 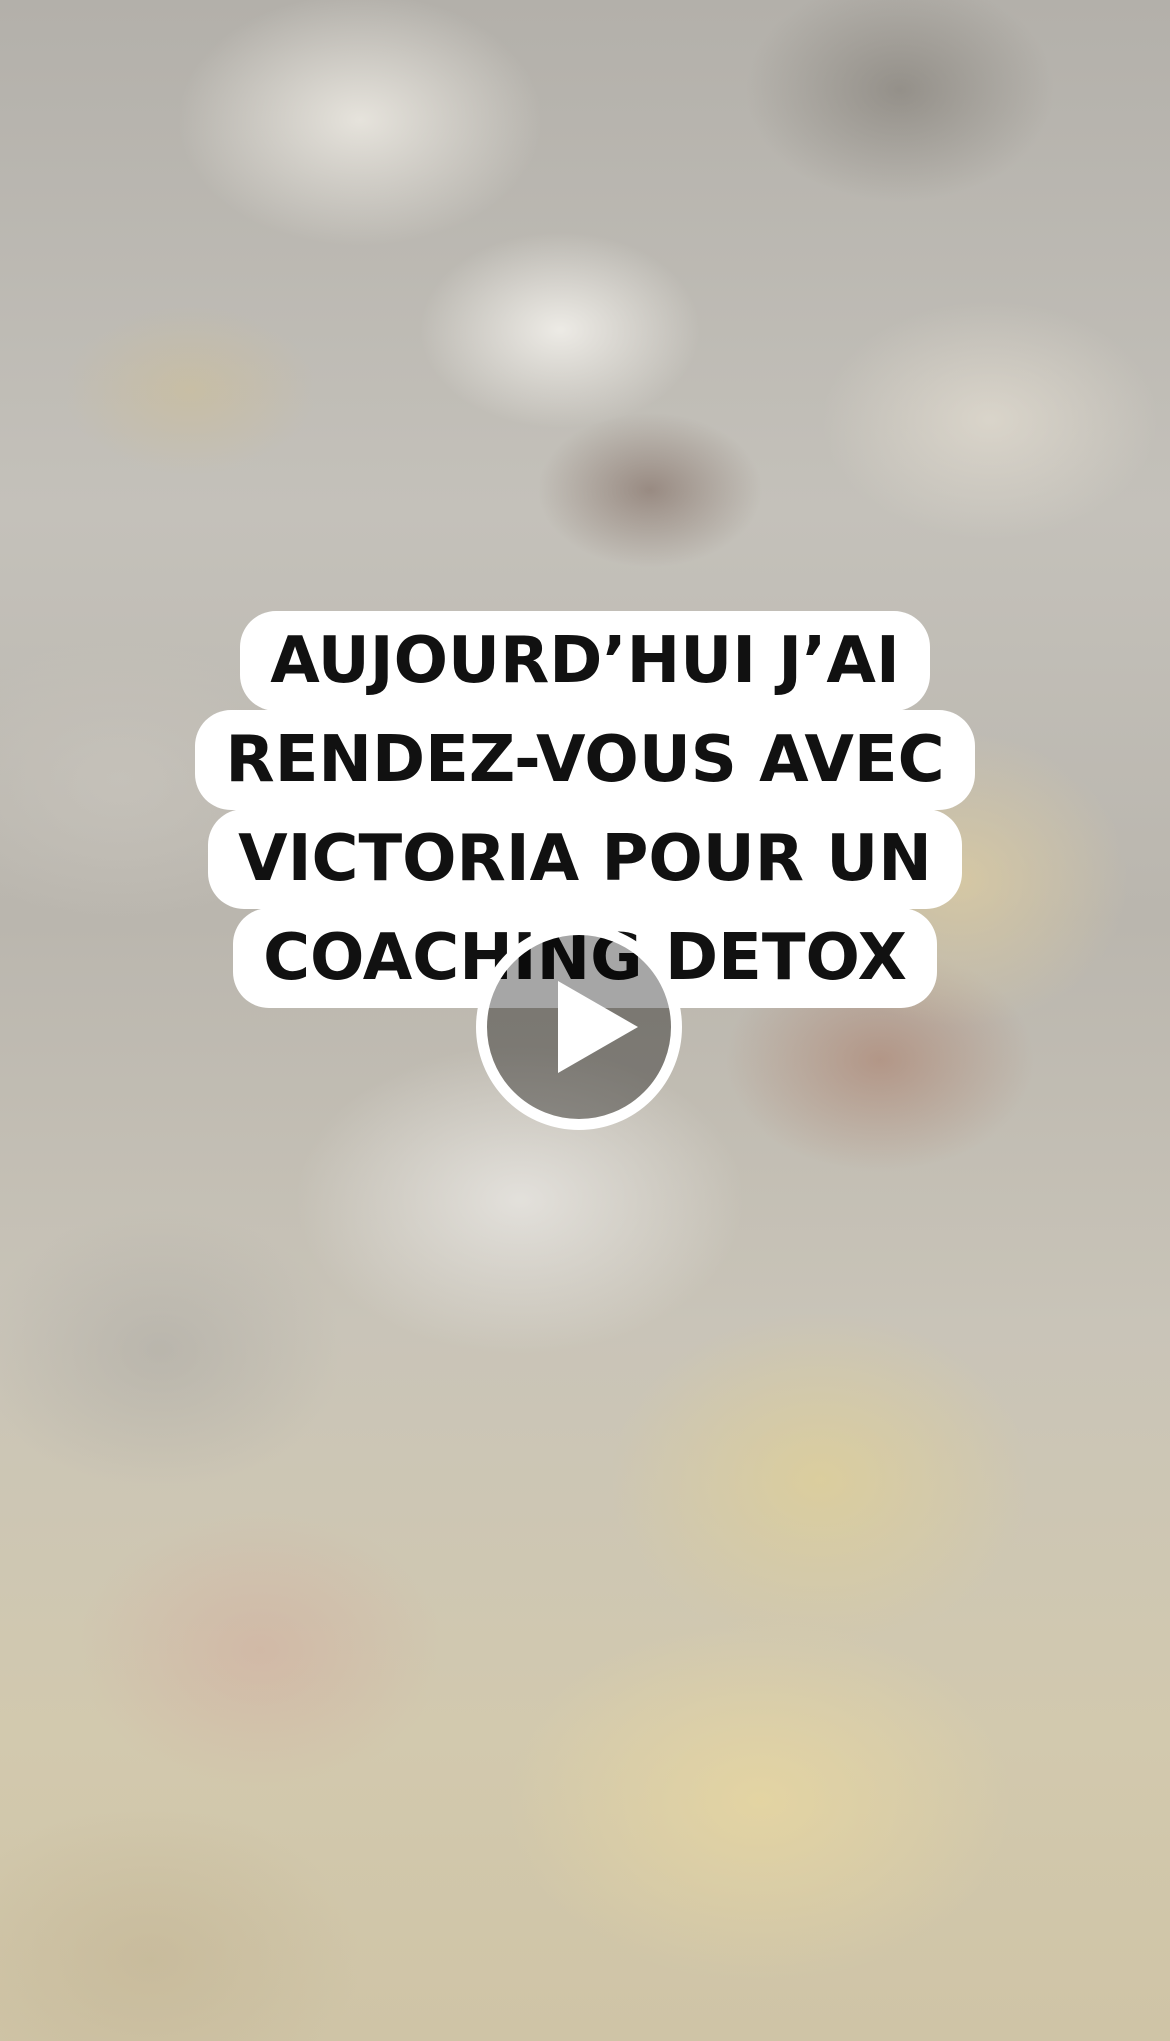 What do you see at coordinates (598, 1027) in the screenshot?
I see `play-icon` at bounding box center [598, 1027].